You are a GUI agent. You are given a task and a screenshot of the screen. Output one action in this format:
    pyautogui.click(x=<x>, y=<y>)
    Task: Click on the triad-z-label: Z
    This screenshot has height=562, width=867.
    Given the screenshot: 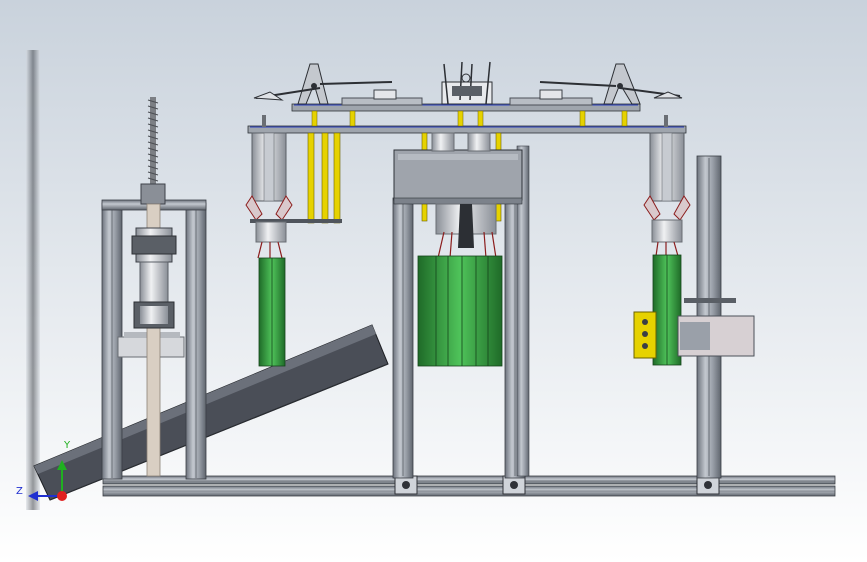 What is the action you would take?
    pyautogui.click(x=19, y=491)
    